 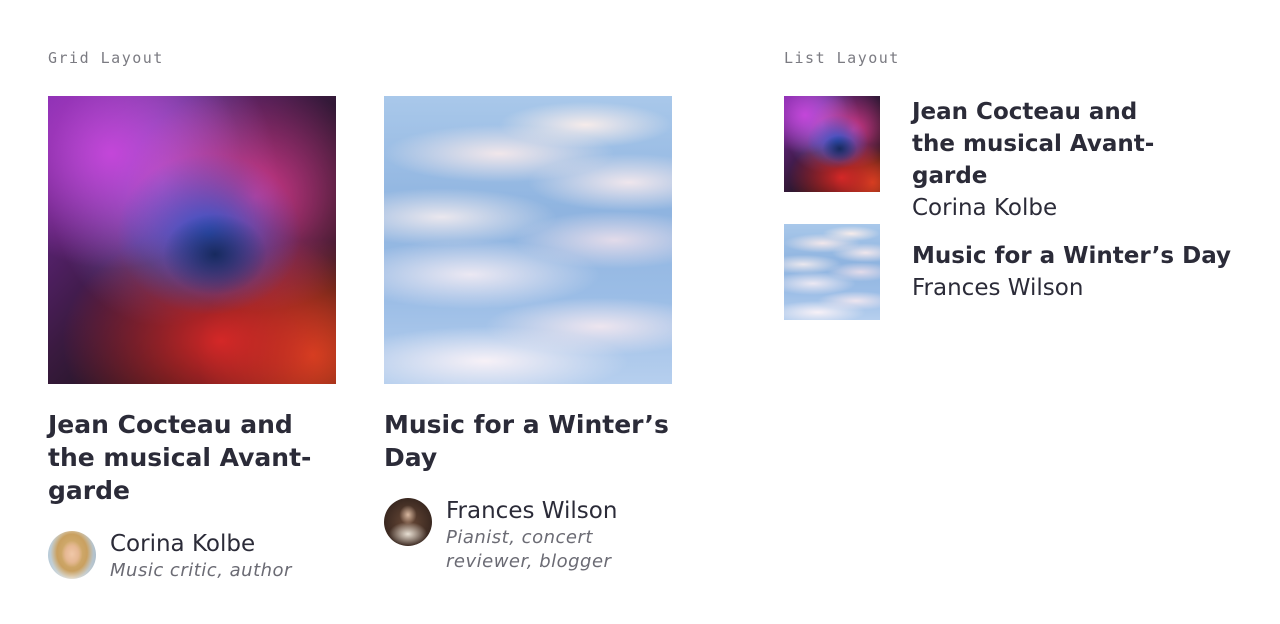 I want to click on card-title: Music for a Winter’s Day, so click(x=528, y=441).